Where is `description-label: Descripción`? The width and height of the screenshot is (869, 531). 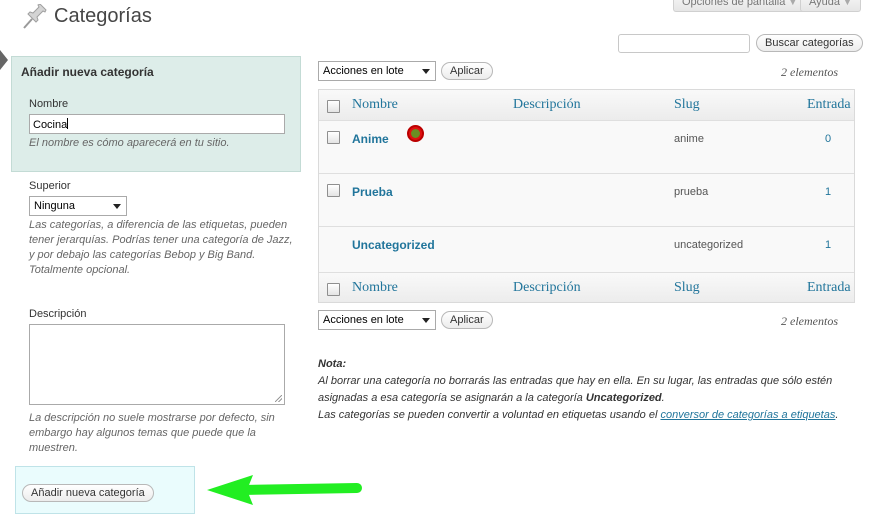
description-label: Descripción is located at coordinates (58, 314).